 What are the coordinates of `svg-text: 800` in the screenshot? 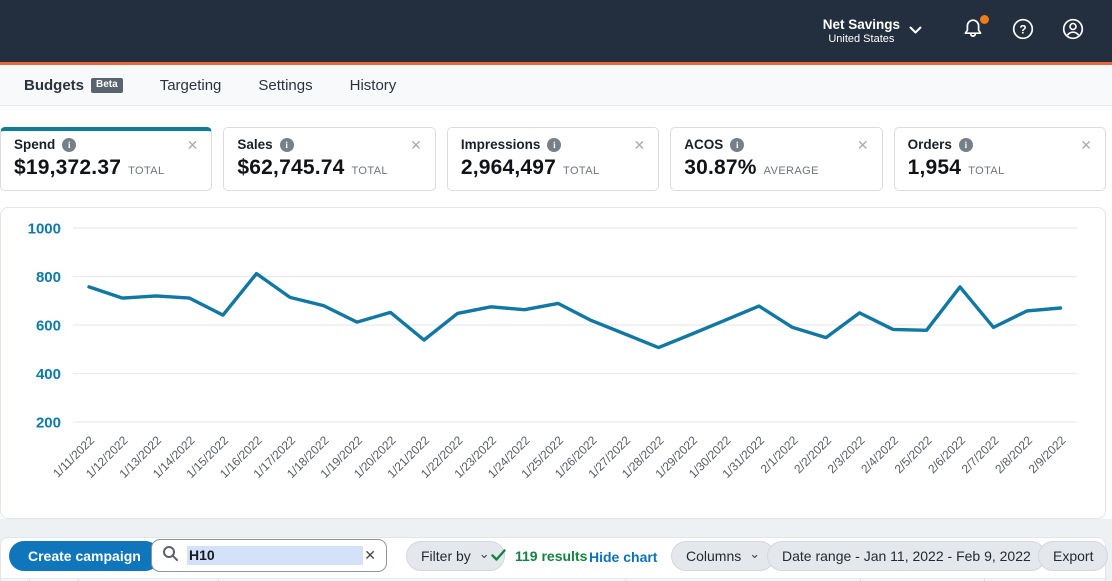 It's located at (48, 277).